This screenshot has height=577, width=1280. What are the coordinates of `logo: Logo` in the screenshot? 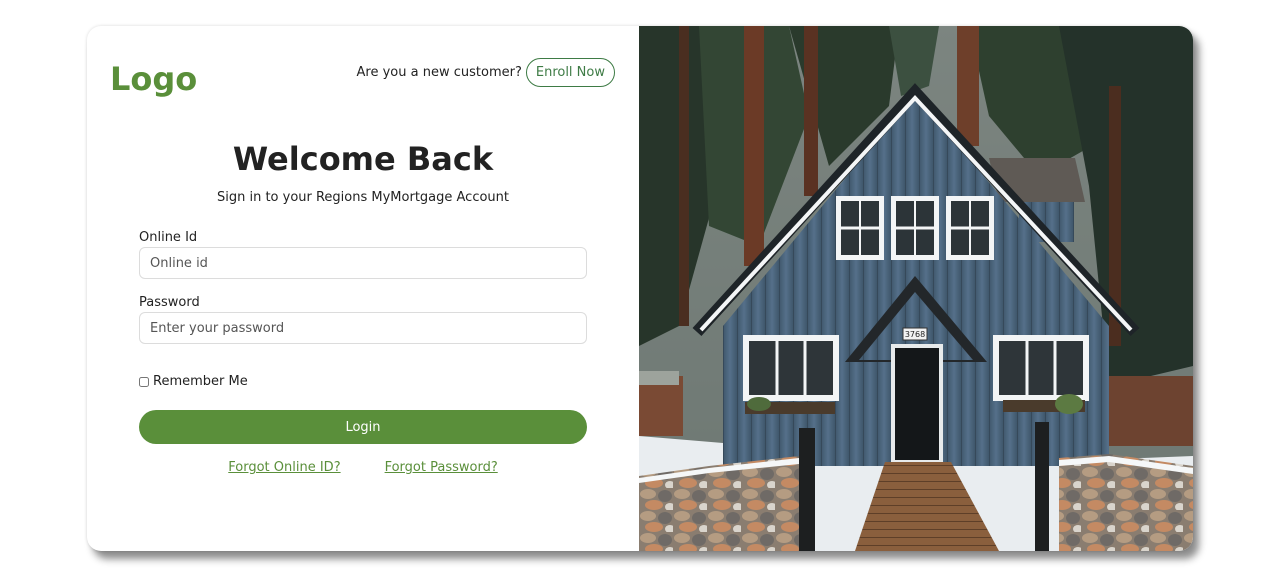 It's located at (153, 79).